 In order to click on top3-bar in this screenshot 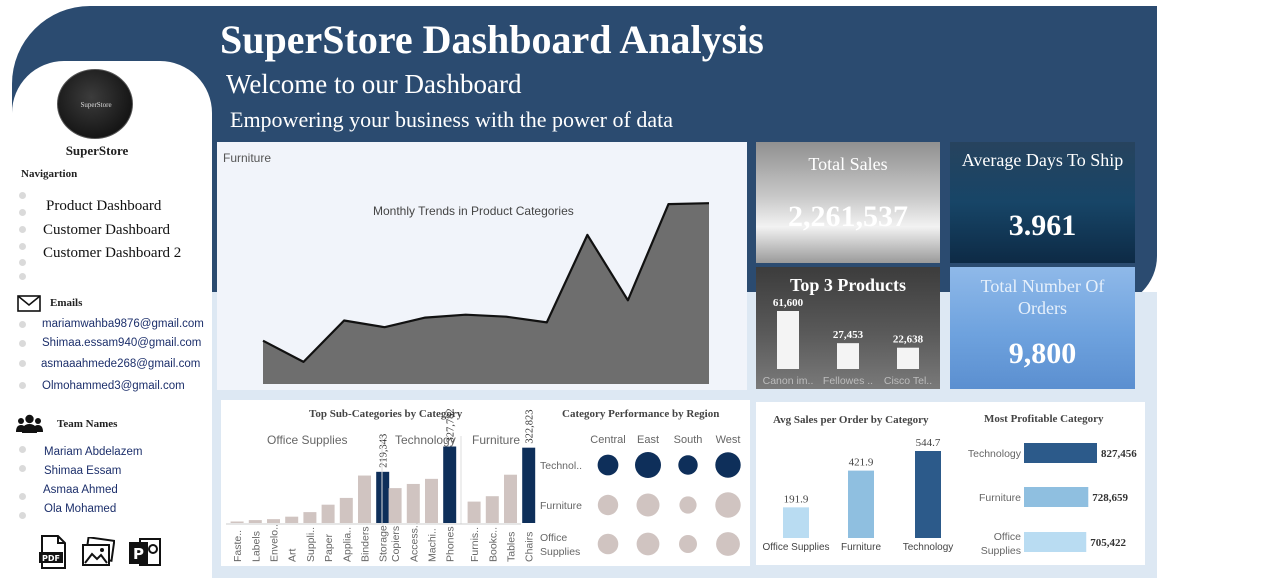, I will do `click(788, 340)`.